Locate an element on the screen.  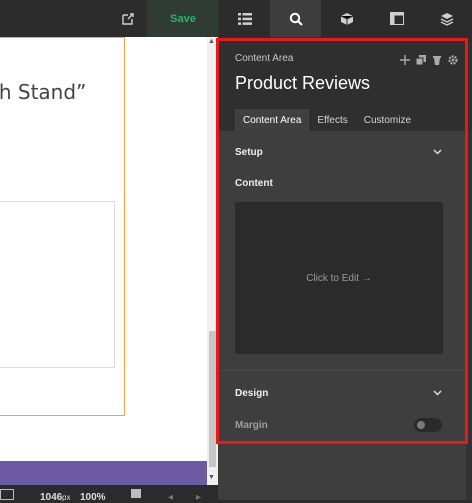
canvas-scrollbar: ▲ ▼ is located at coordinates (212, 261).